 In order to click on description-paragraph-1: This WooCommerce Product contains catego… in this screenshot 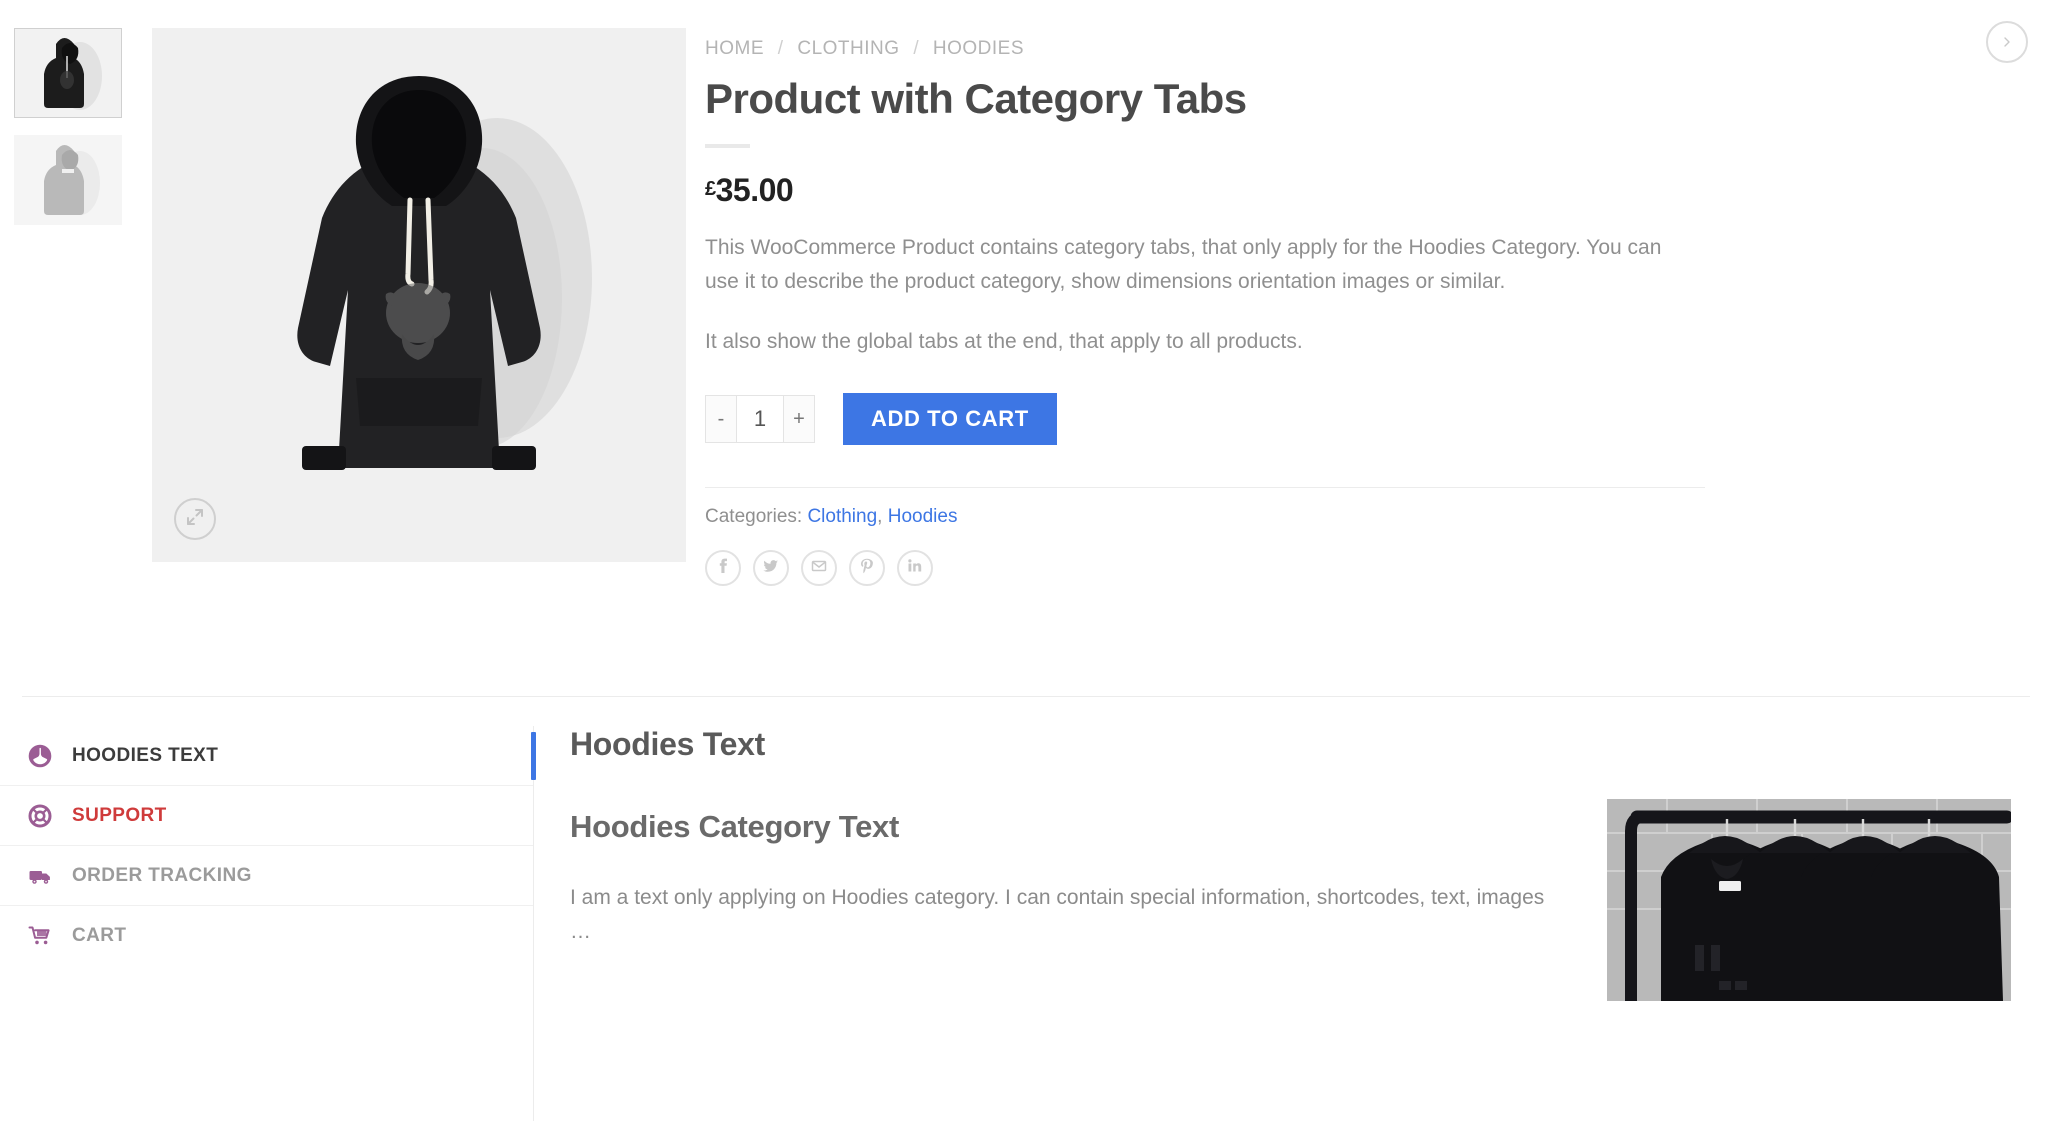, I will do `click(1183, 265)`.